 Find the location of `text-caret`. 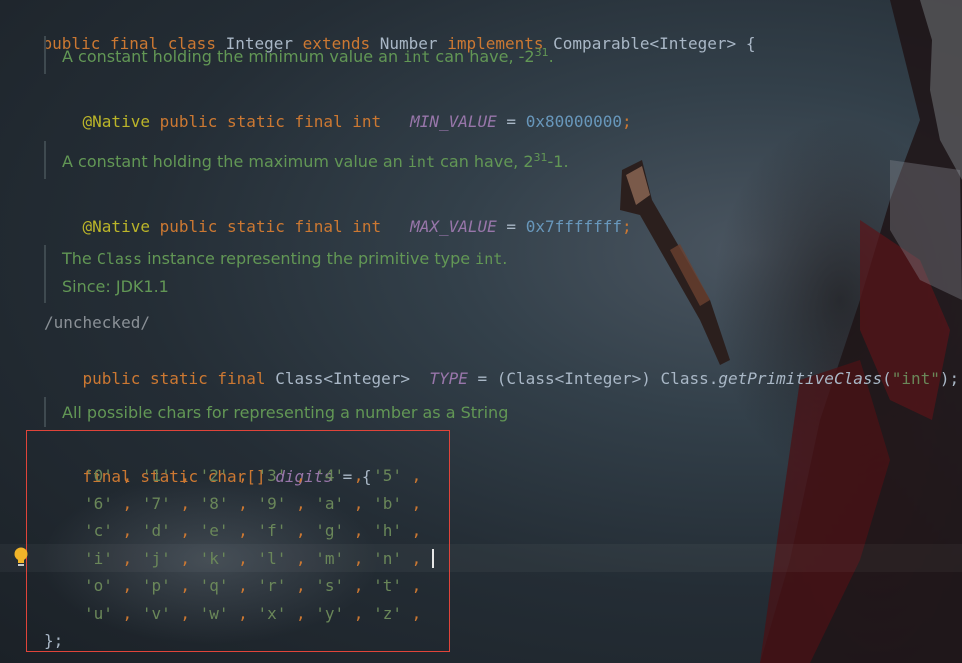

text-caret is located at coordinates (433, 558).